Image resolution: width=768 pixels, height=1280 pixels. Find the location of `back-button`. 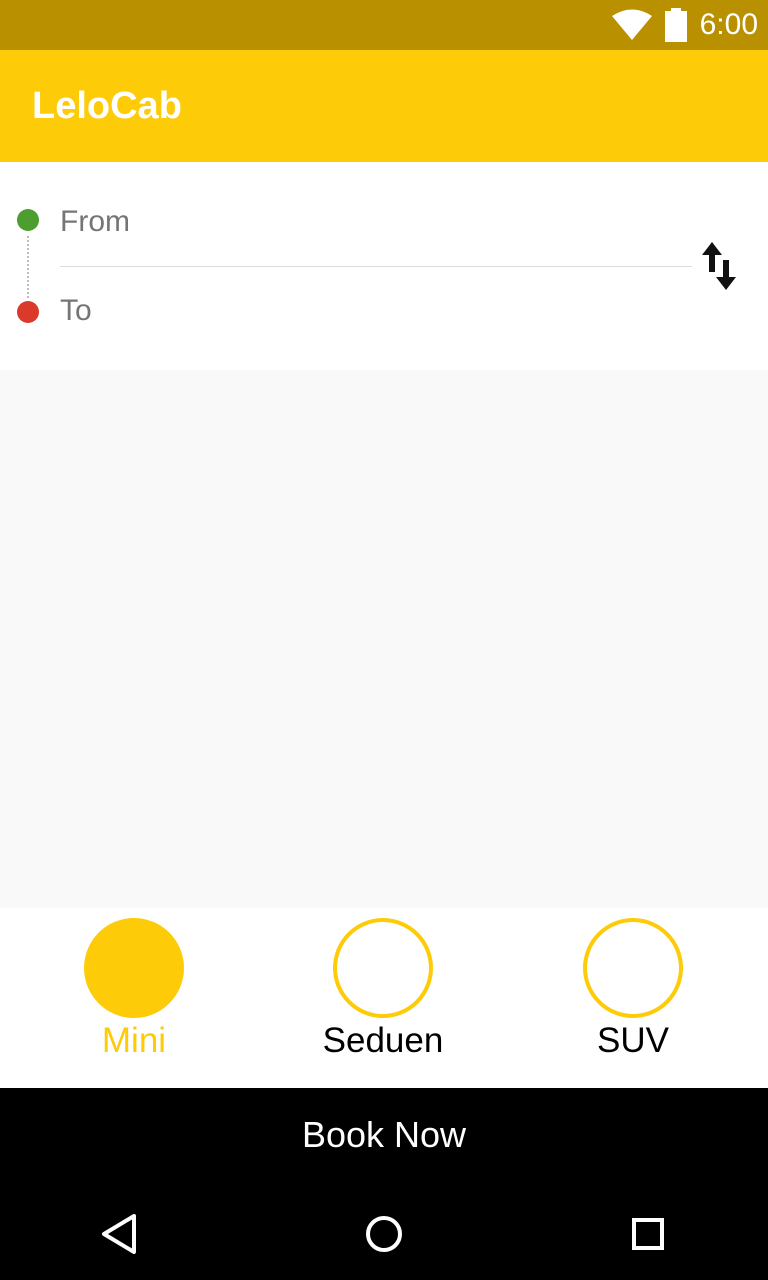

back-button is located at coordinates (120, 1234).